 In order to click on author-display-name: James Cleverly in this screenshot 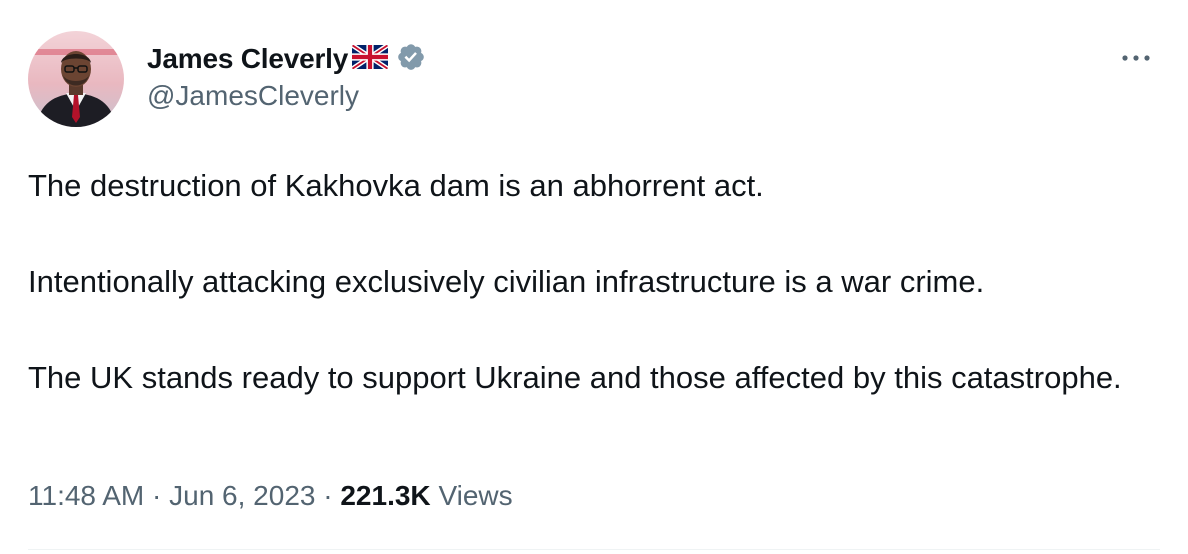, I will do `click(247, 59)`.